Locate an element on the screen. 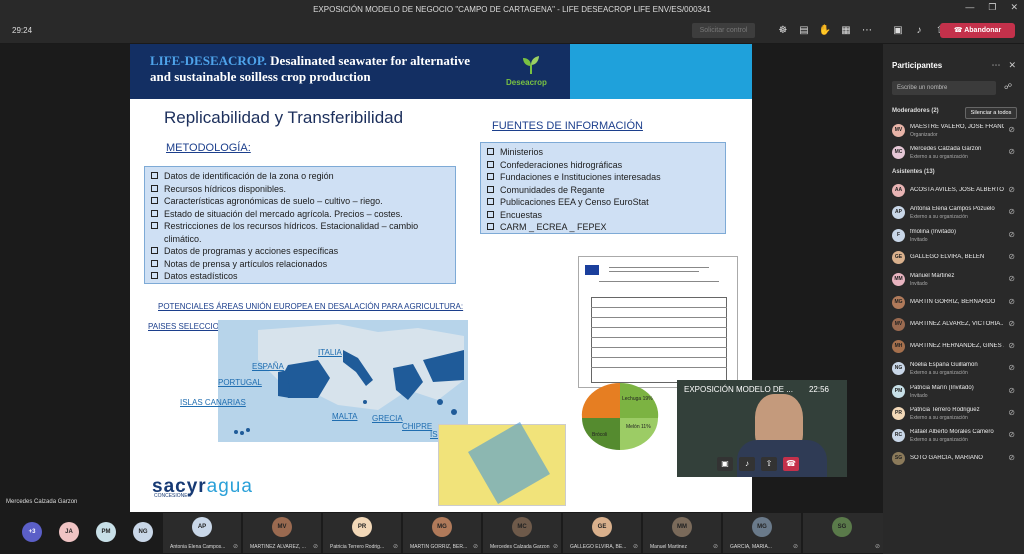 The width and height of the screenshot is (1024, 554). participant-row: PM Patricia Marín (Invitado) Invitado ⊘ is located at coordinates (956, 392).